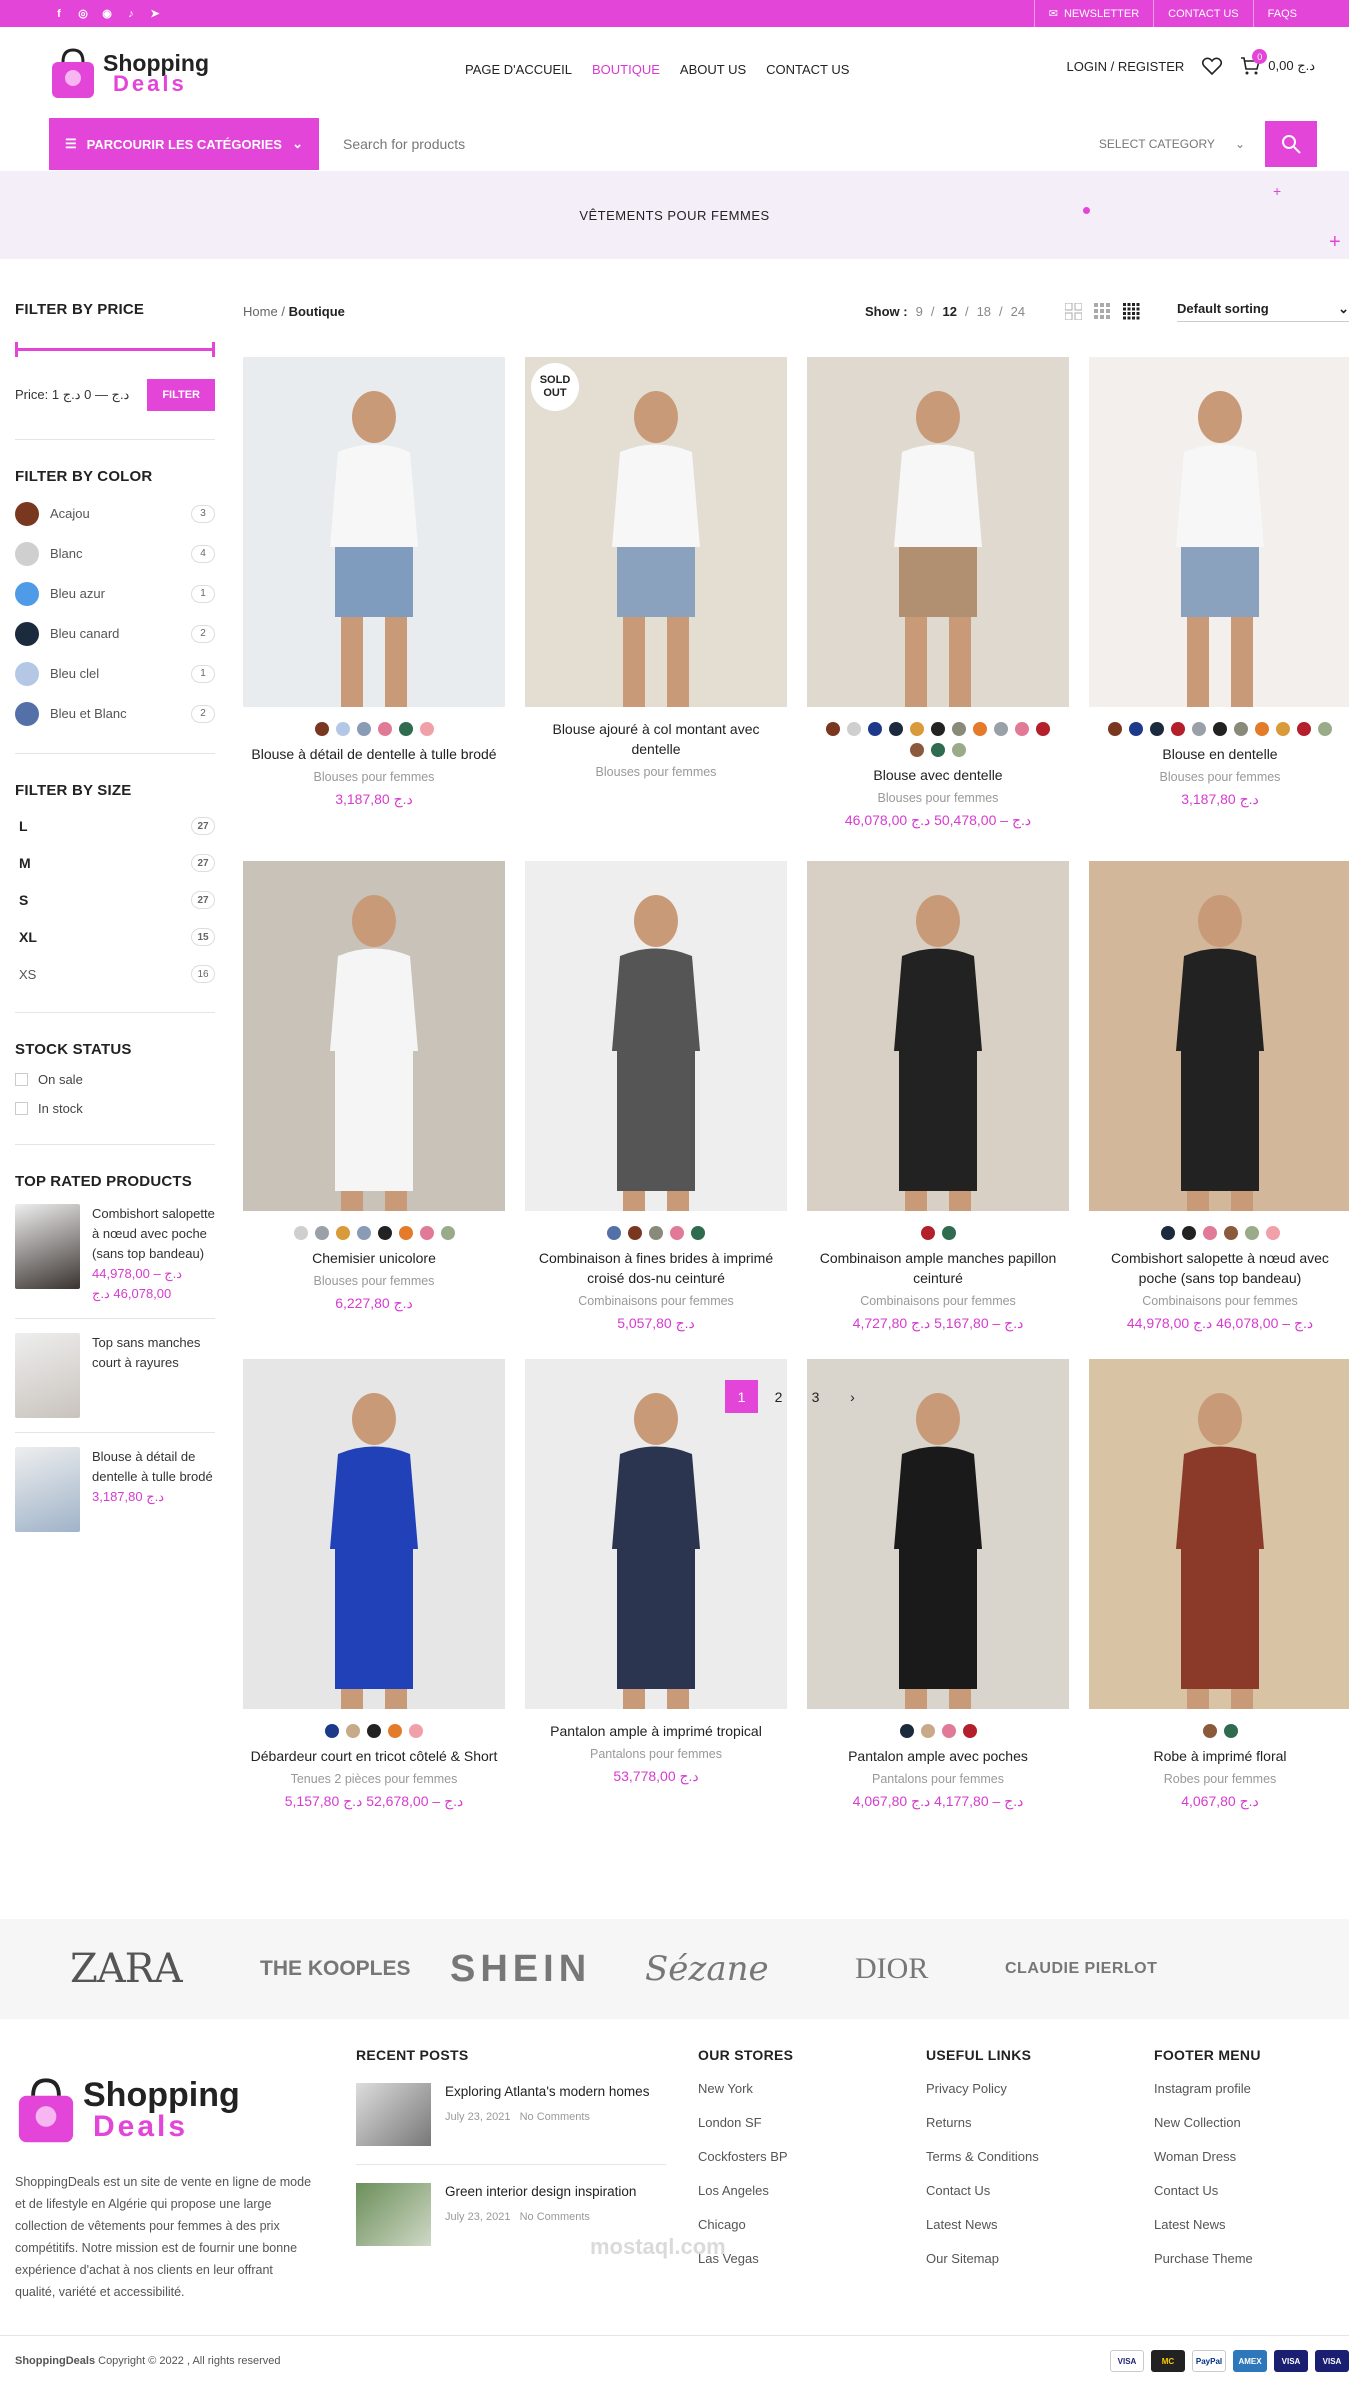 The image size is (1349, 2386). What do you see at coordinates (1291, 144) in the screenshot?
I see `search-button` at bounding box center [1291, 144].